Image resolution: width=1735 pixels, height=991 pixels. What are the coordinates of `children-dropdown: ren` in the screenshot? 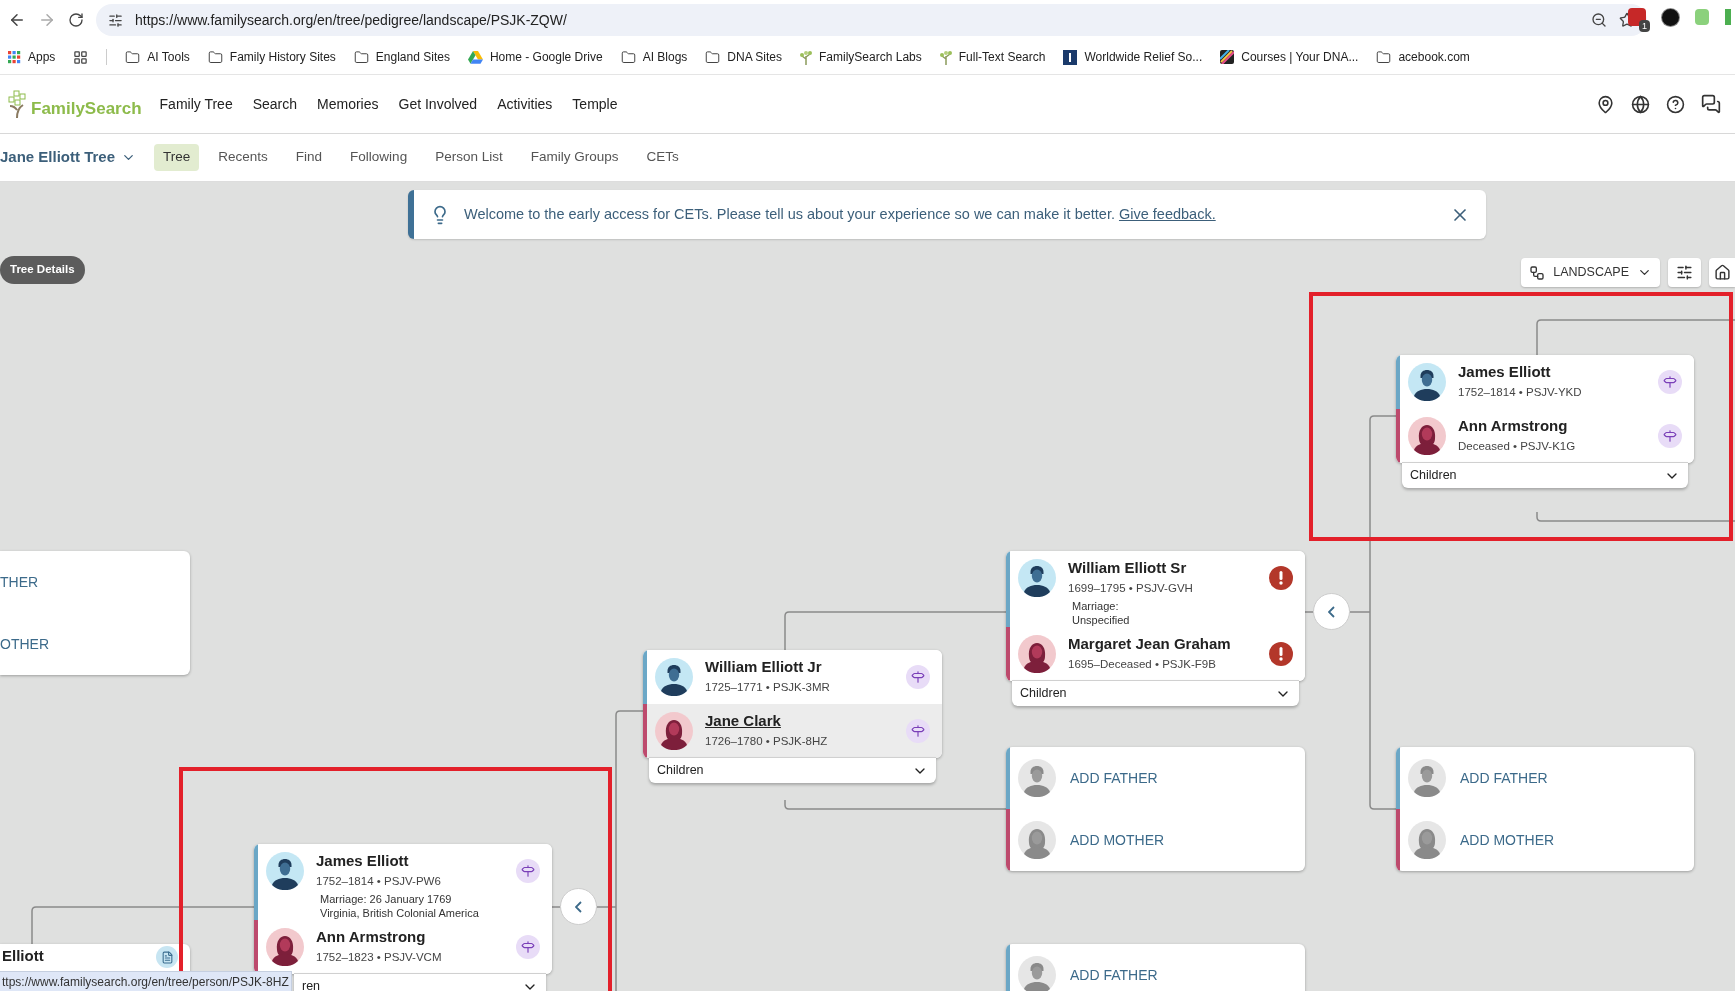 It's located at (420, 982).